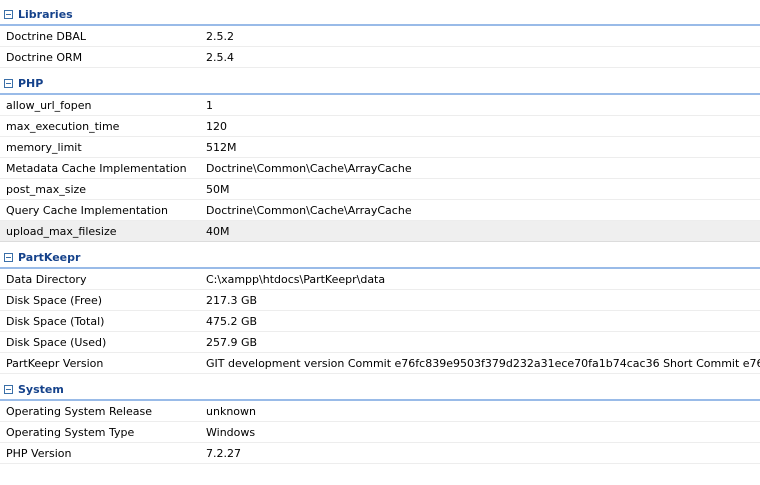 The image size is (760, 485). Describe the element at coordinates (380, 15) in the screenshot. I see `group-header-libraries: Libraries` at that location.